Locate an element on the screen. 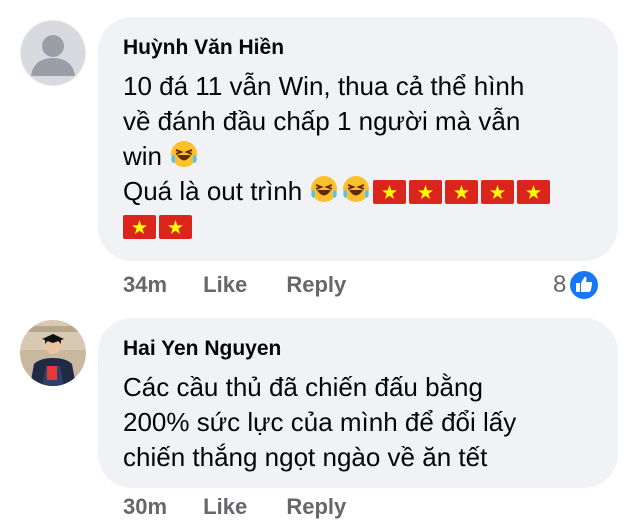 The width and height of the screenshot is (638, 530). profile-photo-avatar is located at coordinates (53, 353).